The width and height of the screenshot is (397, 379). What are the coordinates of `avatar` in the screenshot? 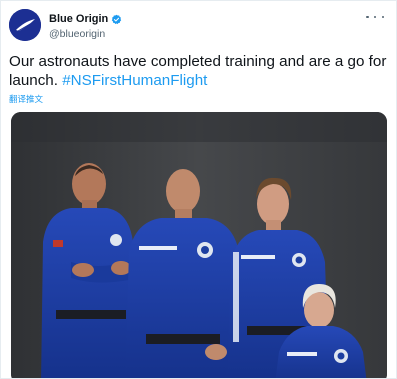 It's located at (25, 25).